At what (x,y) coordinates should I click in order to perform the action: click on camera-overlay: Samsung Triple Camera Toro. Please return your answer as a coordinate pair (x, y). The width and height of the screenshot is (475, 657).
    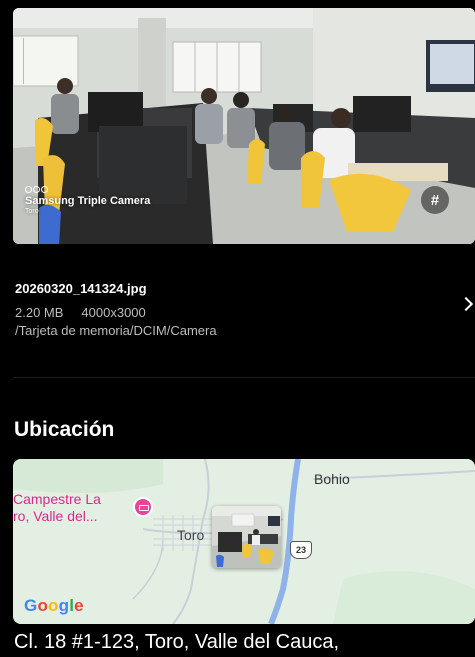
    Looking at the image, I should click on (87, 200).